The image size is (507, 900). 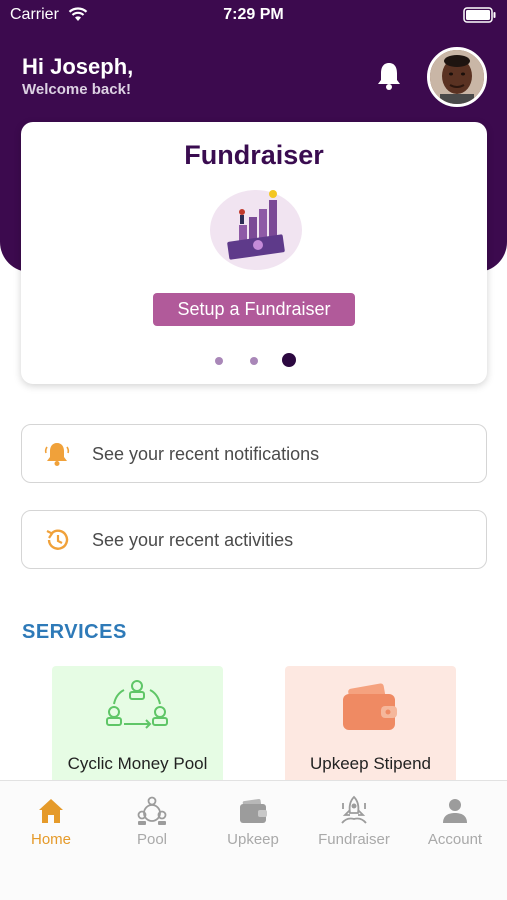 I want to click on pool-icon, so click(x=152, y=810).